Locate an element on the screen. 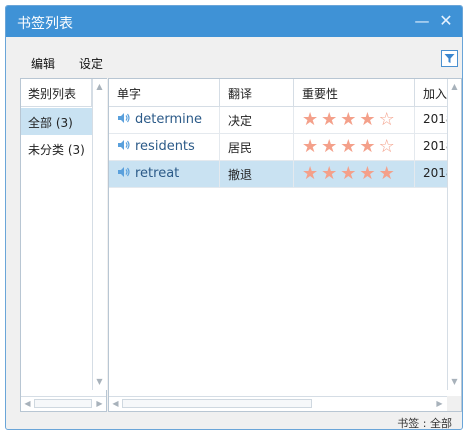  filter-button is located at coordinates (449, 58).